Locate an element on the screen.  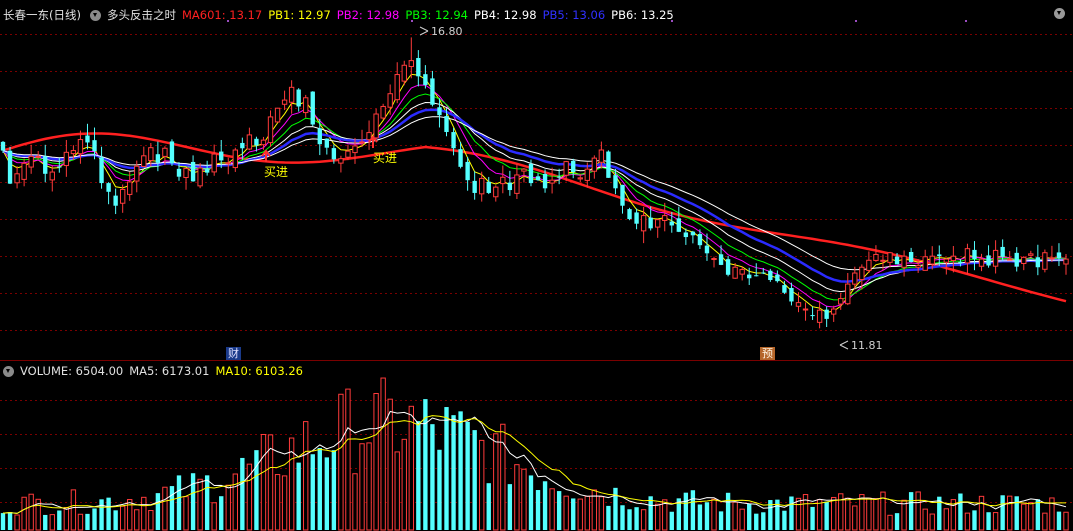
high-marker: 16.80 is located at coordinates (441, 31).